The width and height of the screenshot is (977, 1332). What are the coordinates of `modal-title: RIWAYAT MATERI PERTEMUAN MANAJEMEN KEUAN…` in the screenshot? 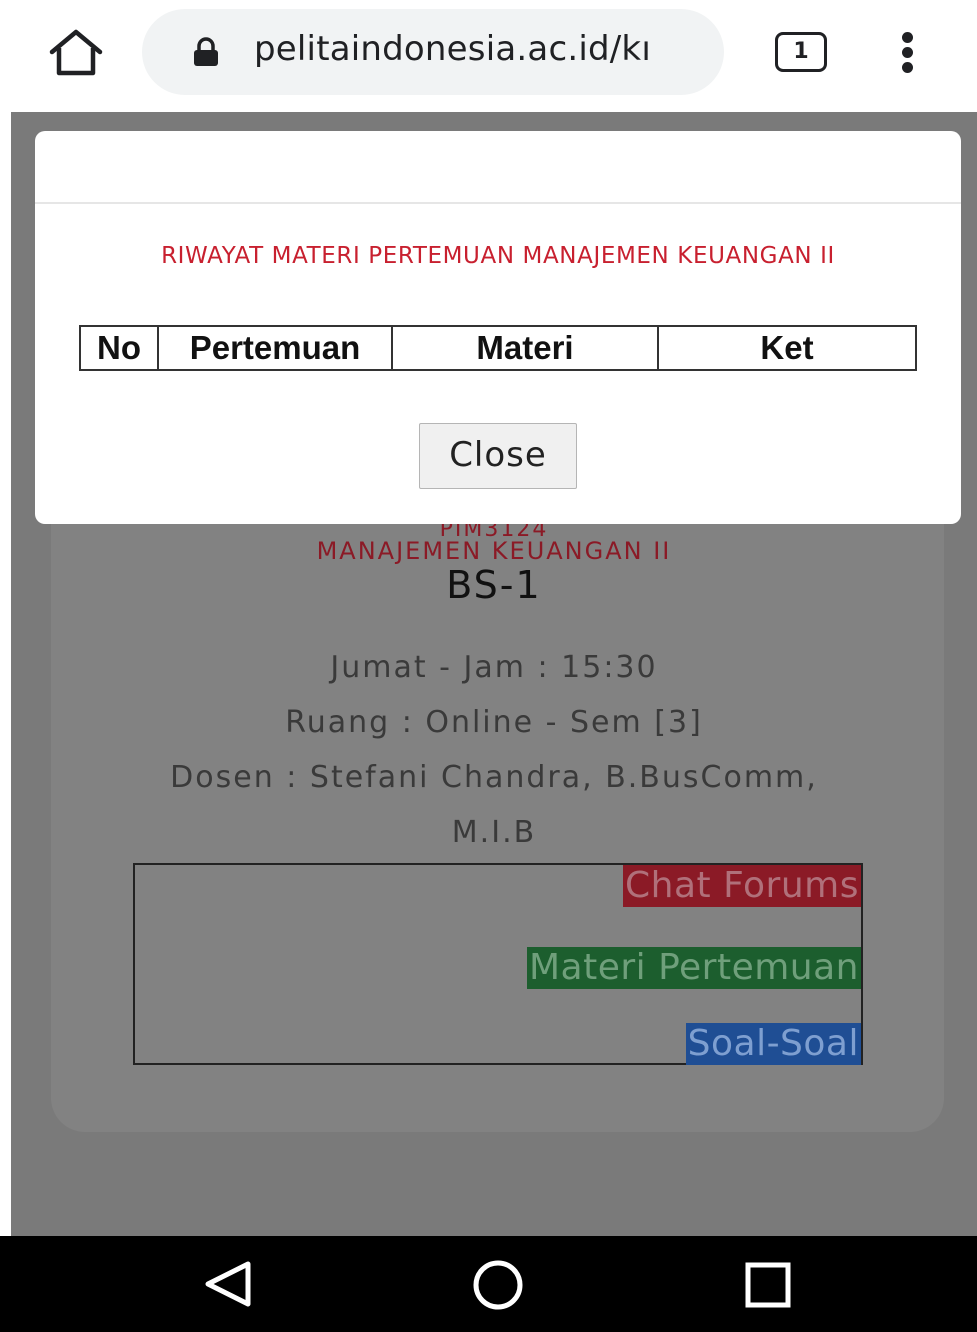 It's located at (498, 256).